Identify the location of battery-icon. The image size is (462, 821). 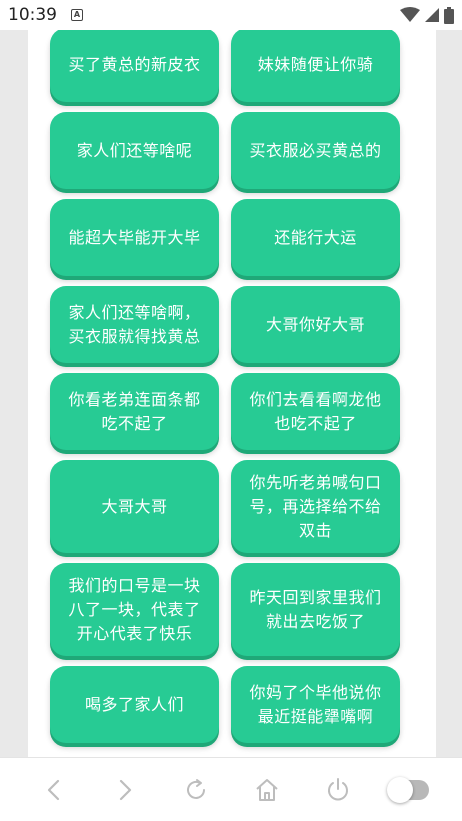
(449, 15).